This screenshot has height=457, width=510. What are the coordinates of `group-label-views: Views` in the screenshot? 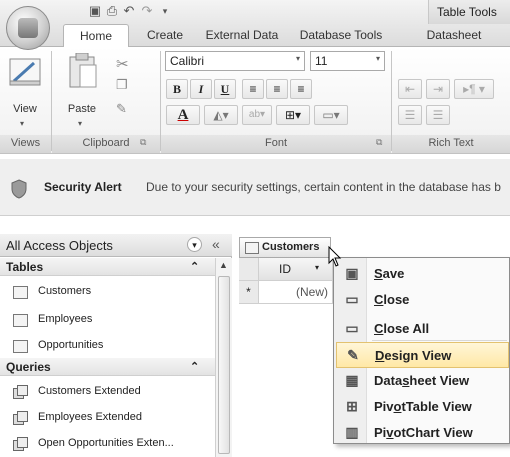 It's located at (25, 144).